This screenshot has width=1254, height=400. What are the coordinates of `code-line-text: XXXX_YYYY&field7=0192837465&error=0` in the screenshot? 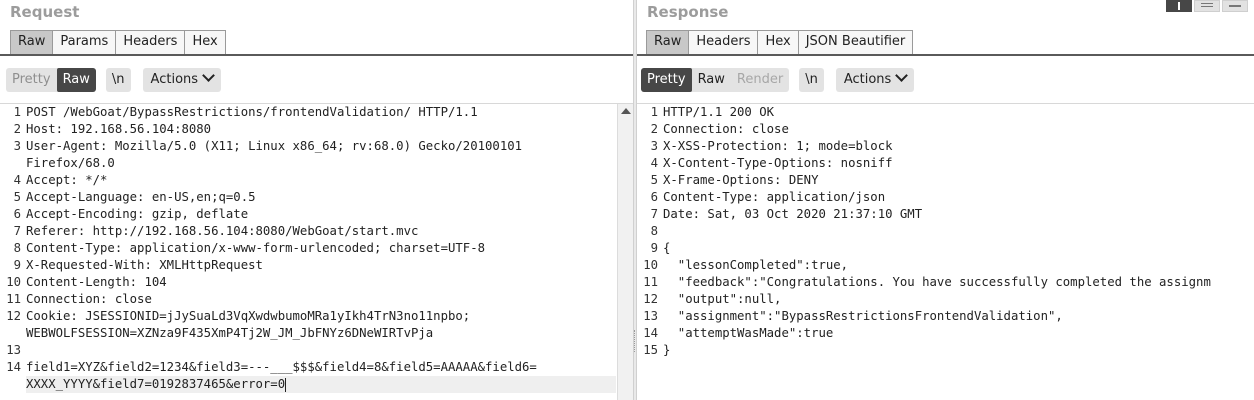 It's located at (156, 384).